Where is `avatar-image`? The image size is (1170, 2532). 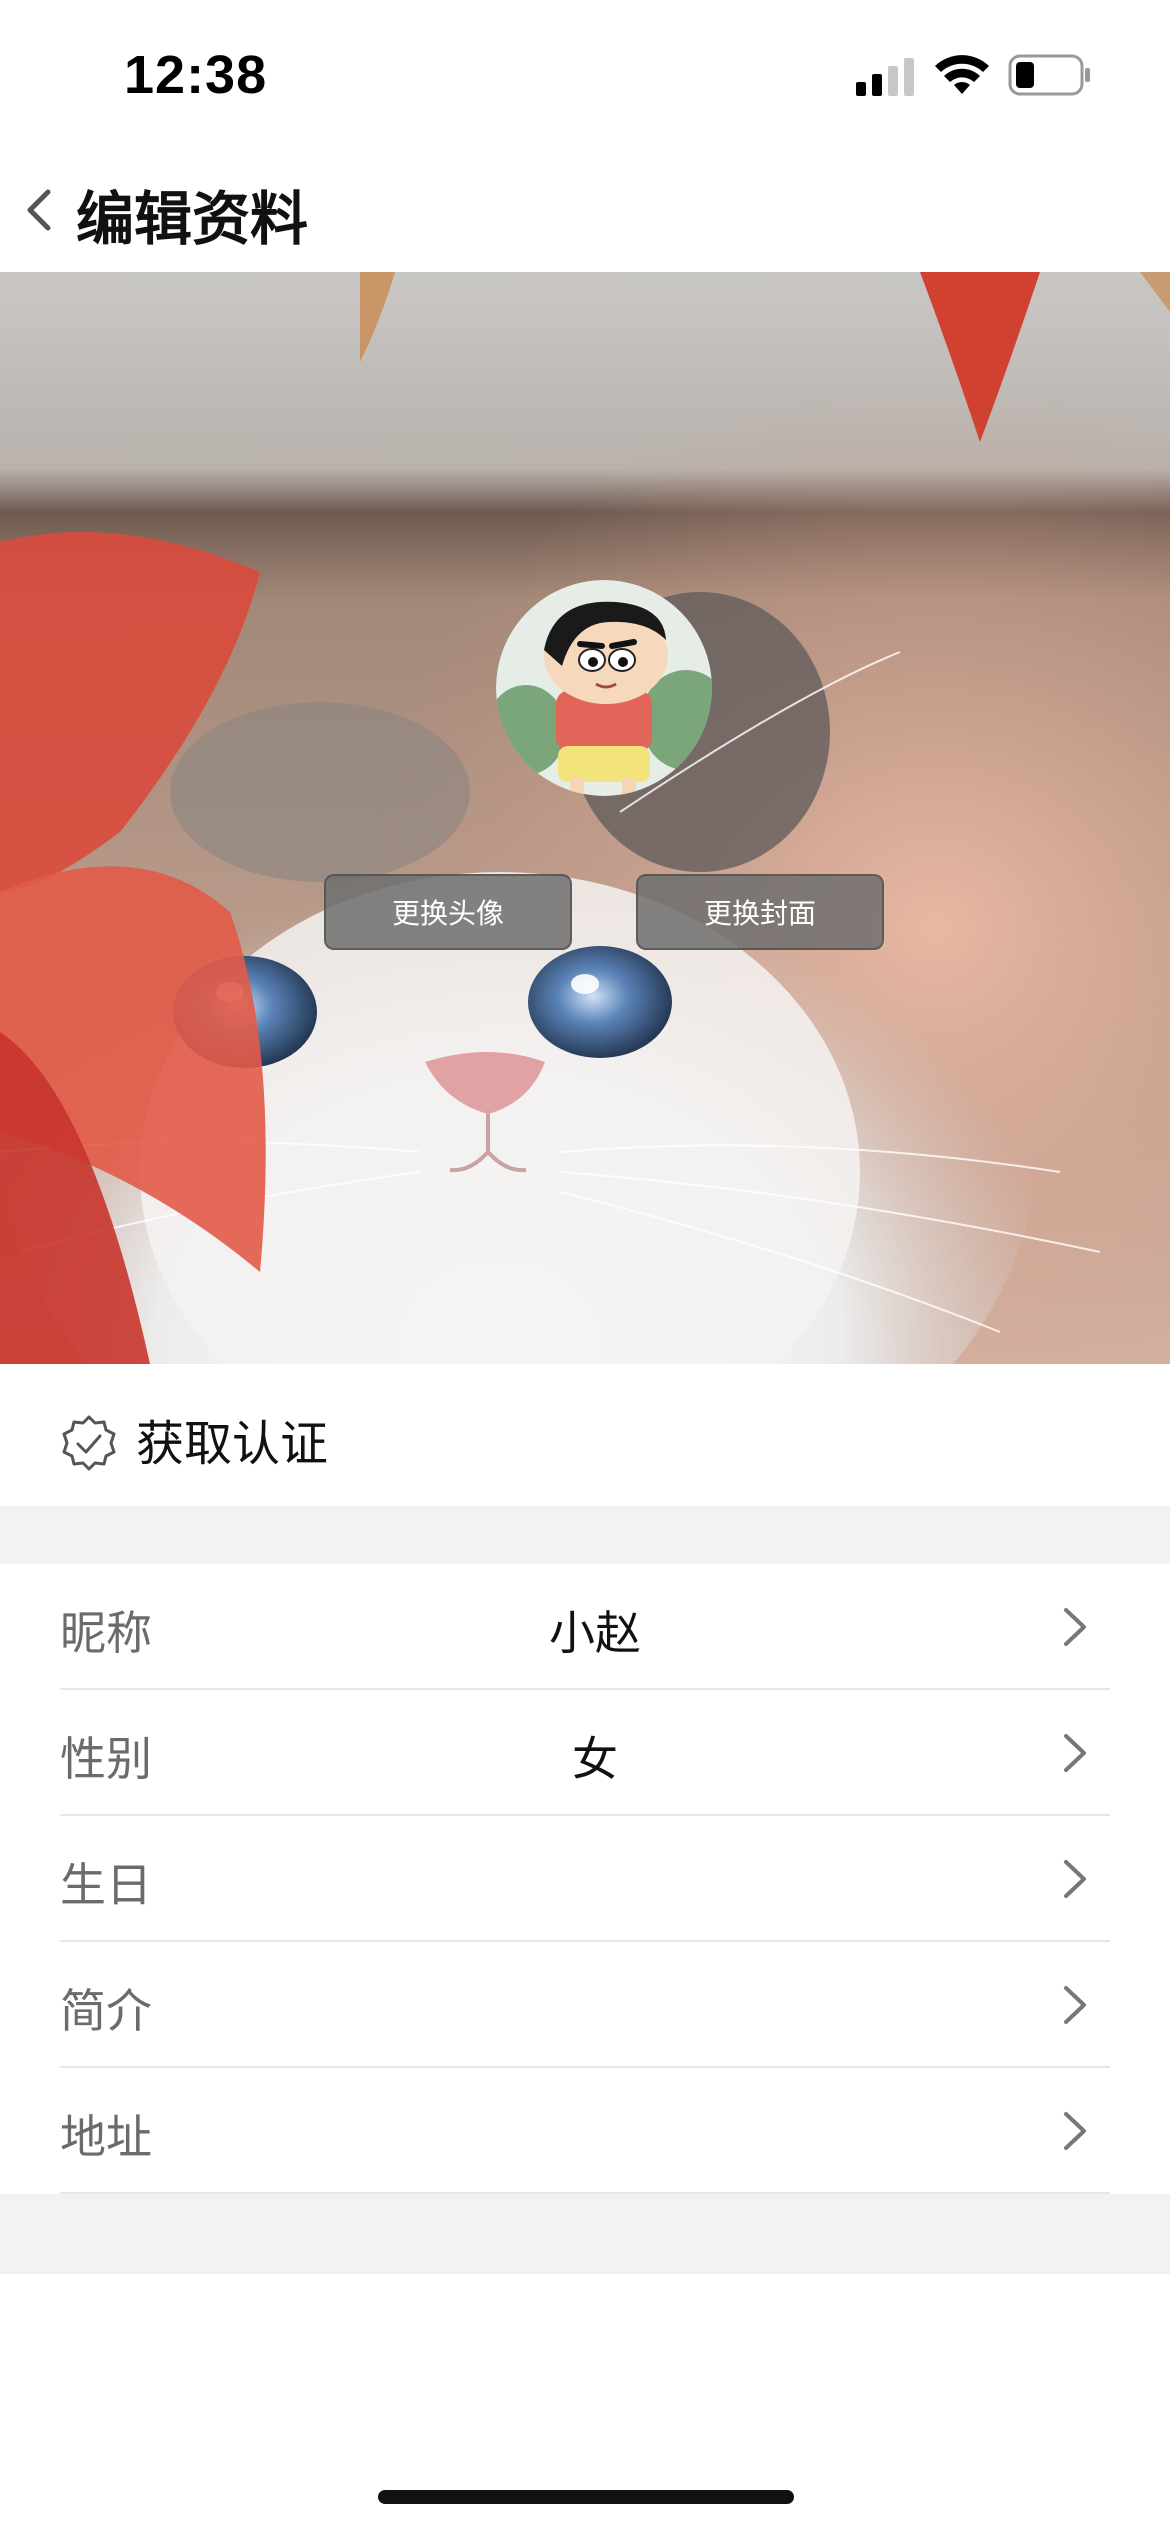
avatar-image is located at coordinates (604, 688).